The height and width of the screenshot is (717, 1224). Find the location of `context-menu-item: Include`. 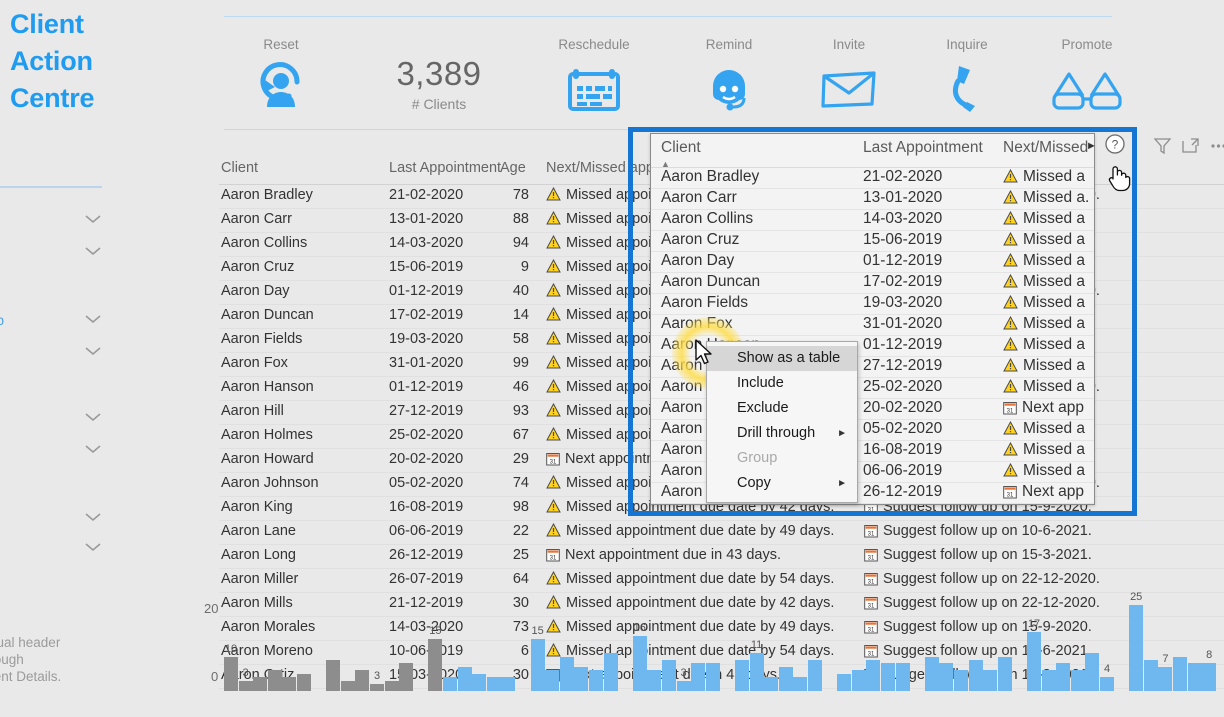

context-menu-item: Include is located at coordinates (782, 383).